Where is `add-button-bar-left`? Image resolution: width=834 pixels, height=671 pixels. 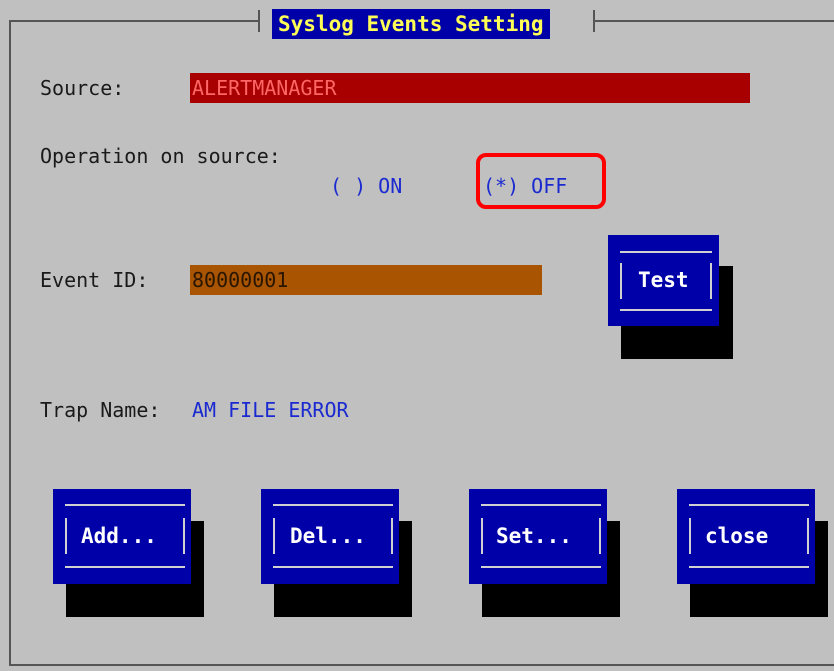 add-button-bar-left is located at coordinates (66, 536).